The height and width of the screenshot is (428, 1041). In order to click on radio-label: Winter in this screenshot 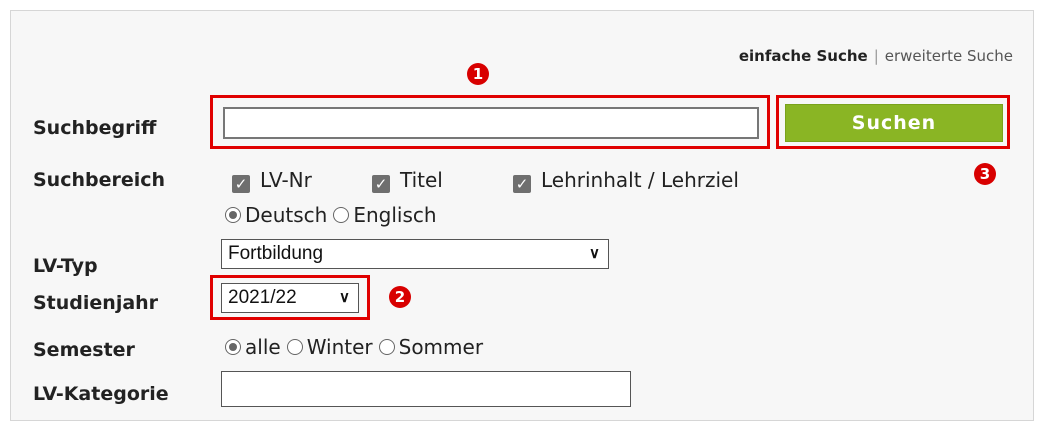, I will do `click(339, 347)`.